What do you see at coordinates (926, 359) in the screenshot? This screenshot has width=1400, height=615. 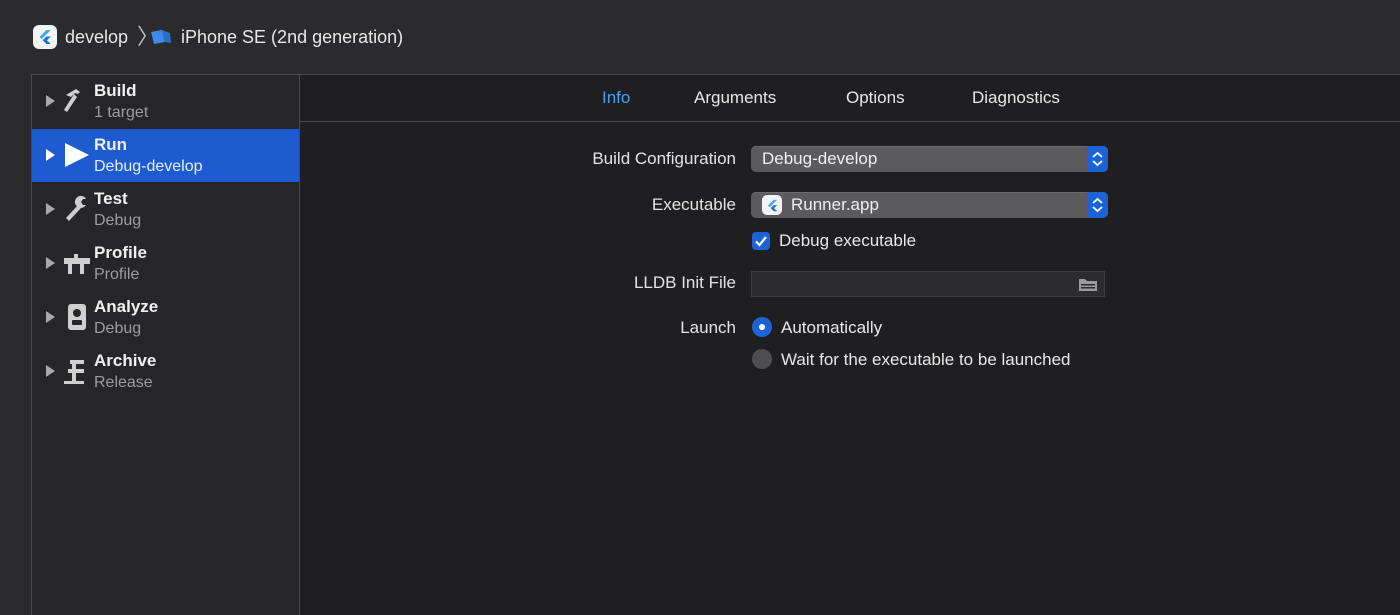 I see `launch-wait-label: Wait for the executable to be launched` at bounding box center [926, 359].